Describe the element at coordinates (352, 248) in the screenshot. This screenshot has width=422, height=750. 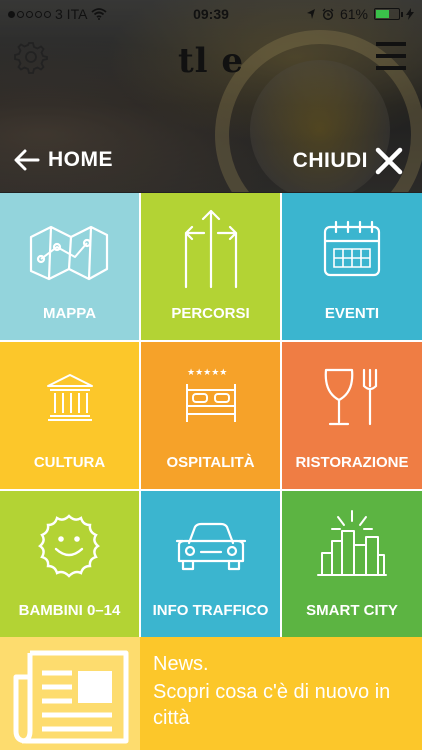
I see `calendar-icon` at that location.